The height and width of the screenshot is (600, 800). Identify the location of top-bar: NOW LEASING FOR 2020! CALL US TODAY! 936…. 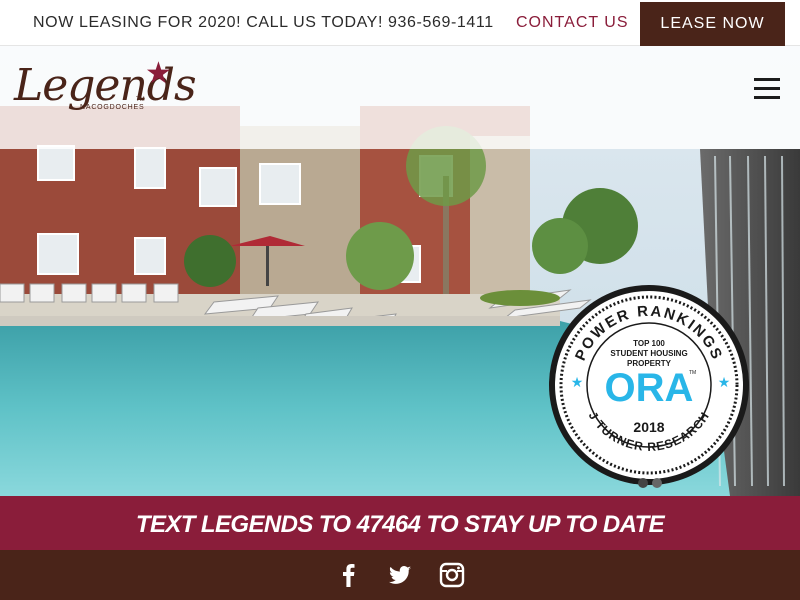
(400, 23).